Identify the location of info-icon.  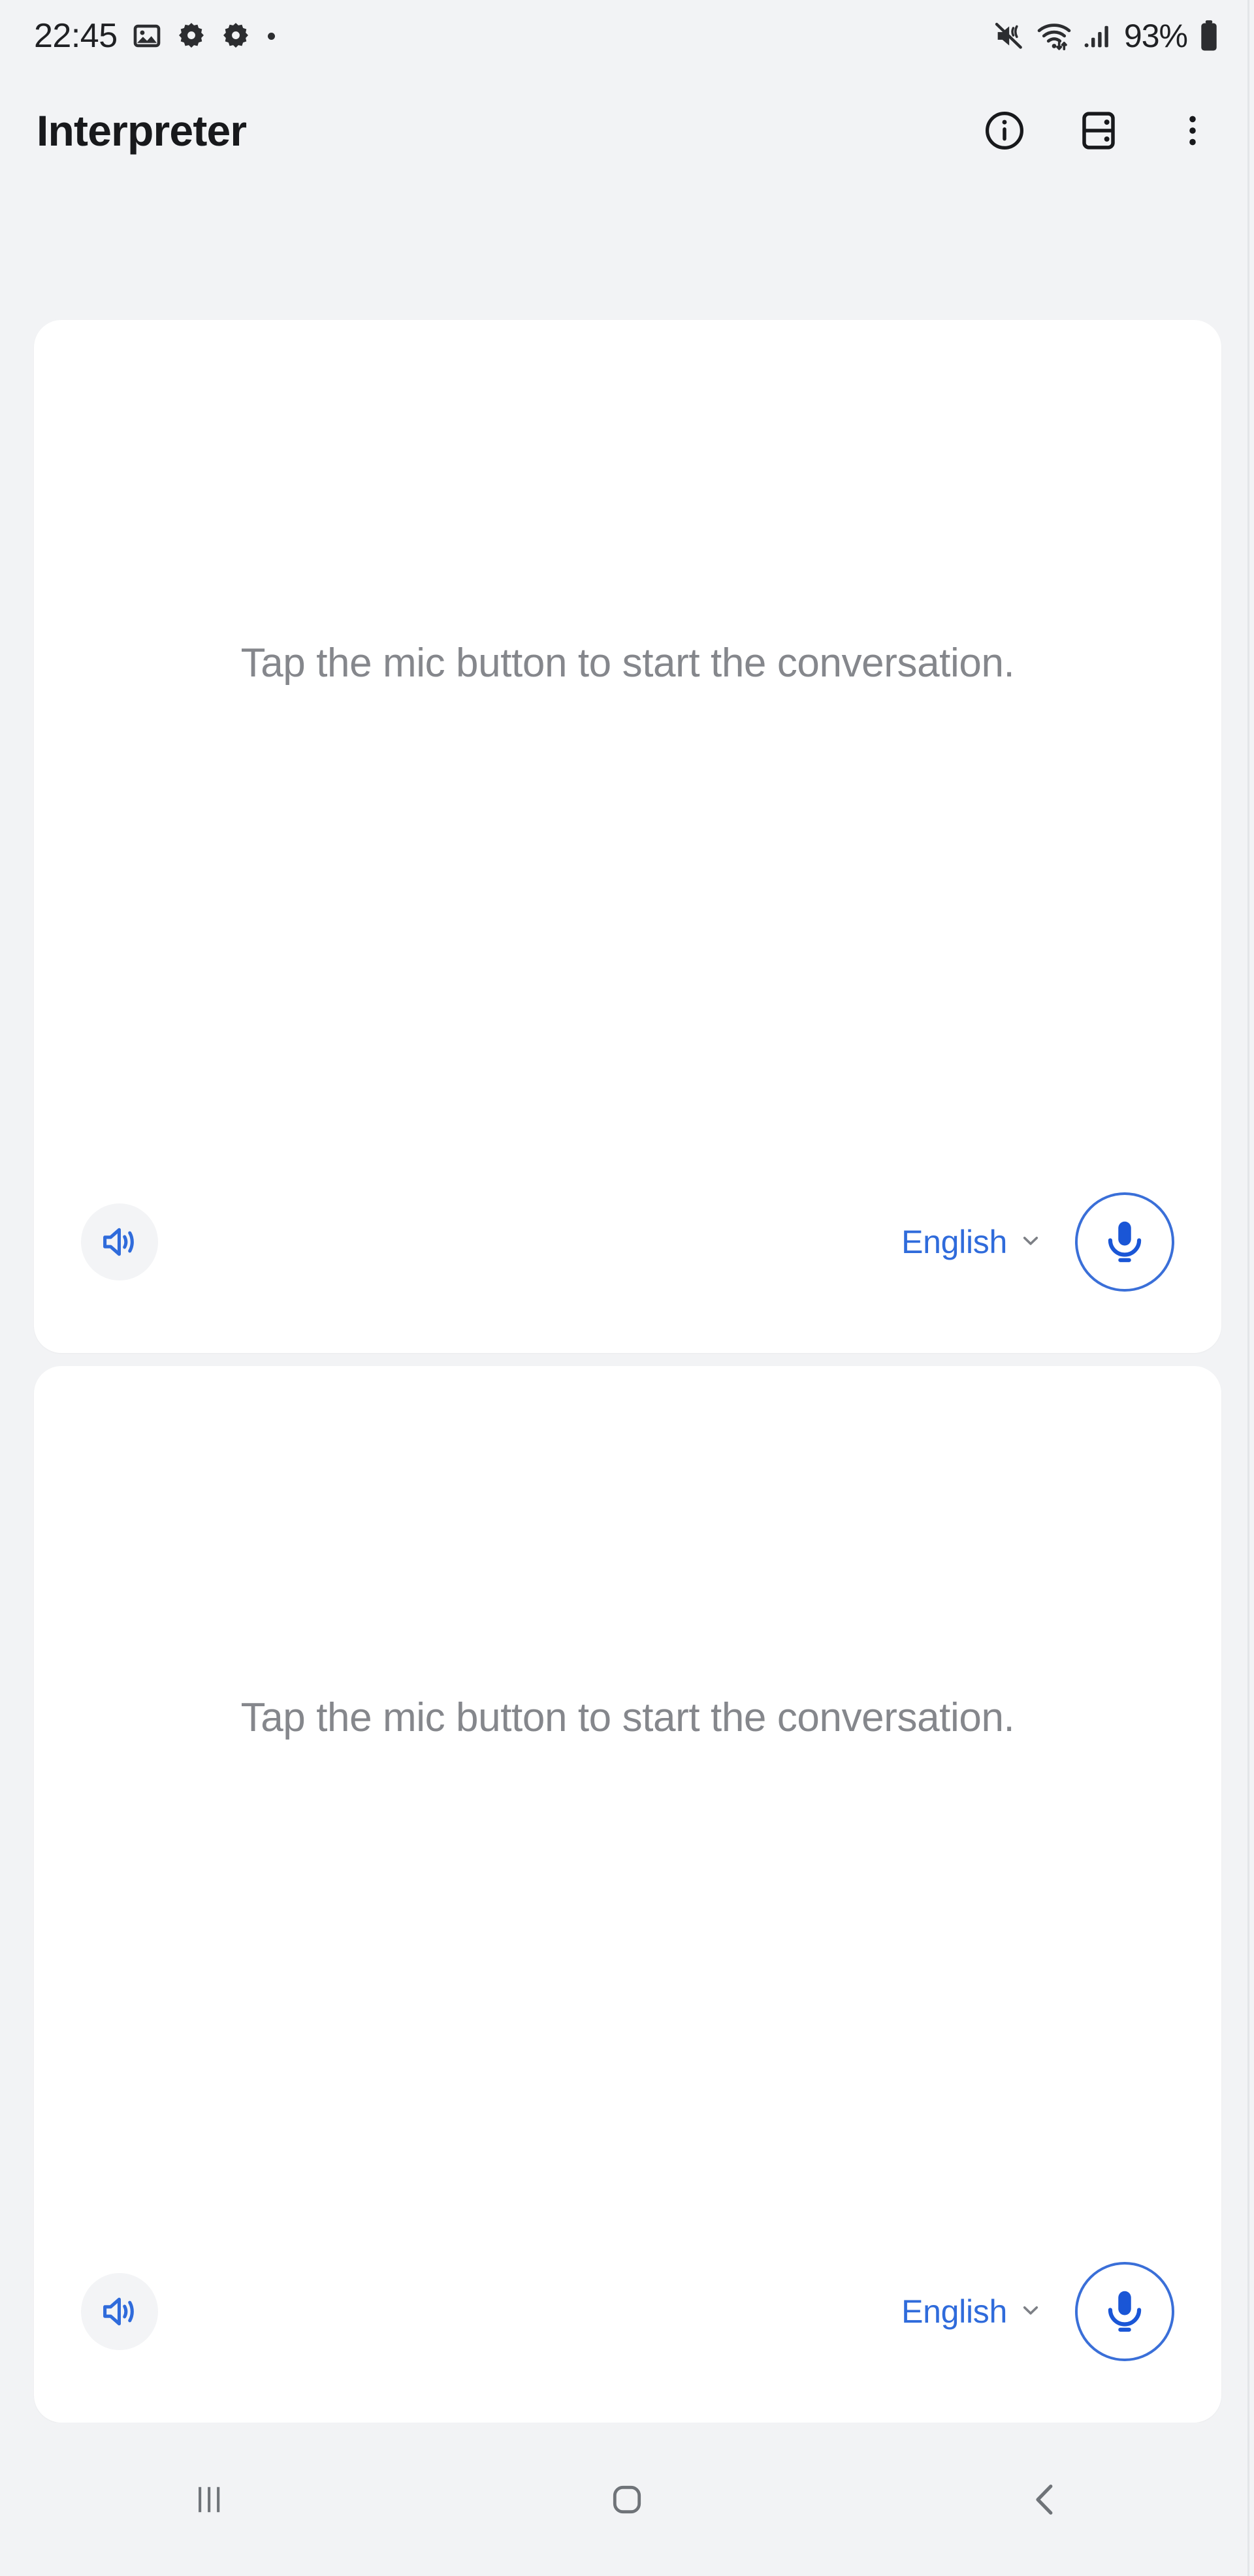
(1004, 131).